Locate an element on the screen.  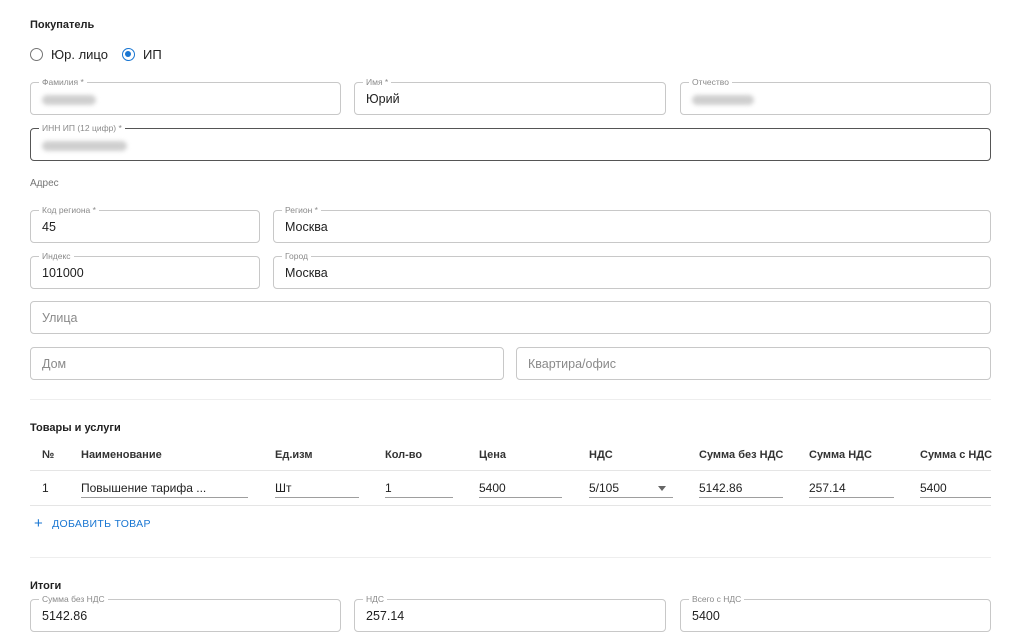
radio-option-ip: ИП is located at coordinates (141, 54).